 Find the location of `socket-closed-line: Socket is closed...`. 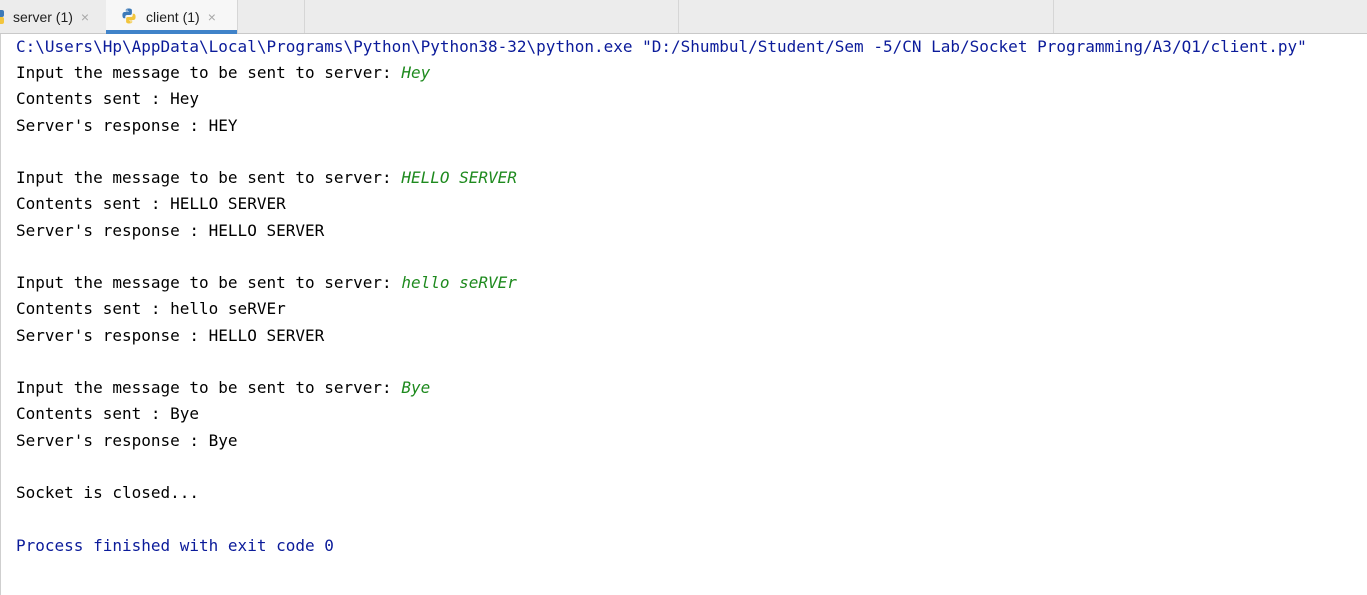

socket-closed-line: Socket is closed... is located at coordinates (108, 492).